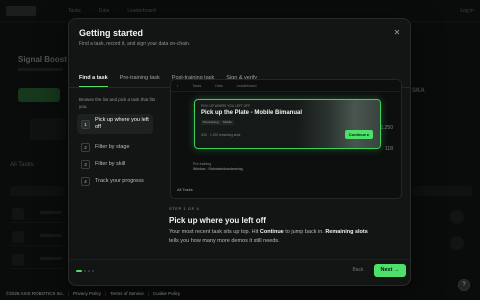 The image size is (480, 300). Describe the element at coordinates (211, 122) in the screenshot. I see `tag: Pre-training` at that location.